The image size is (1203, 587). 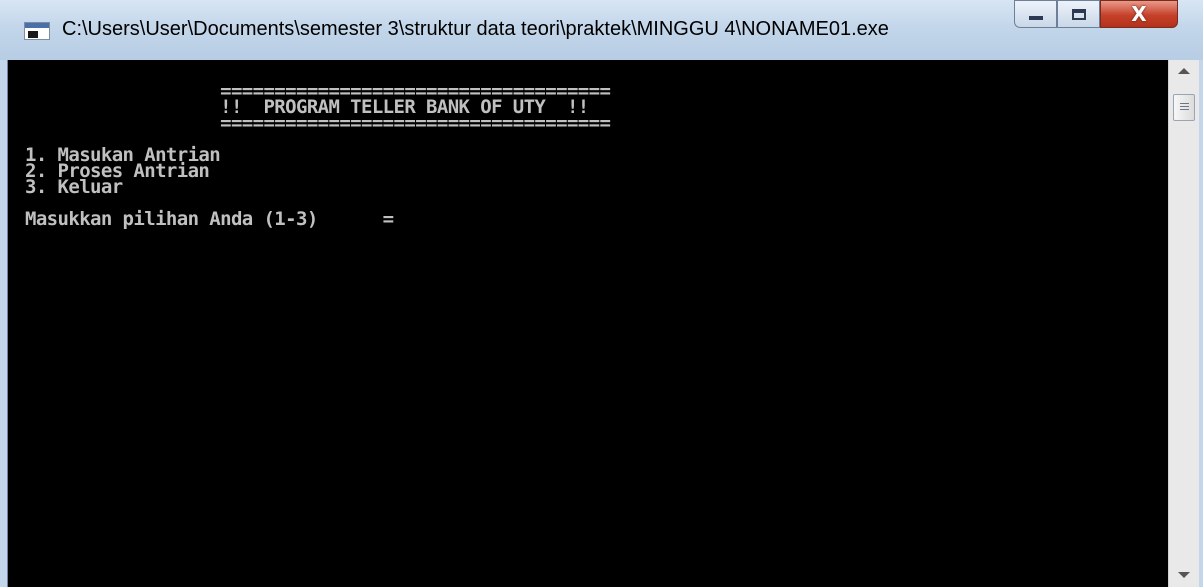 What do you see at coordinates (74, 187) in the screenshot?
I see `console-line: 3. Keluar` at bounding box center [74, 187].